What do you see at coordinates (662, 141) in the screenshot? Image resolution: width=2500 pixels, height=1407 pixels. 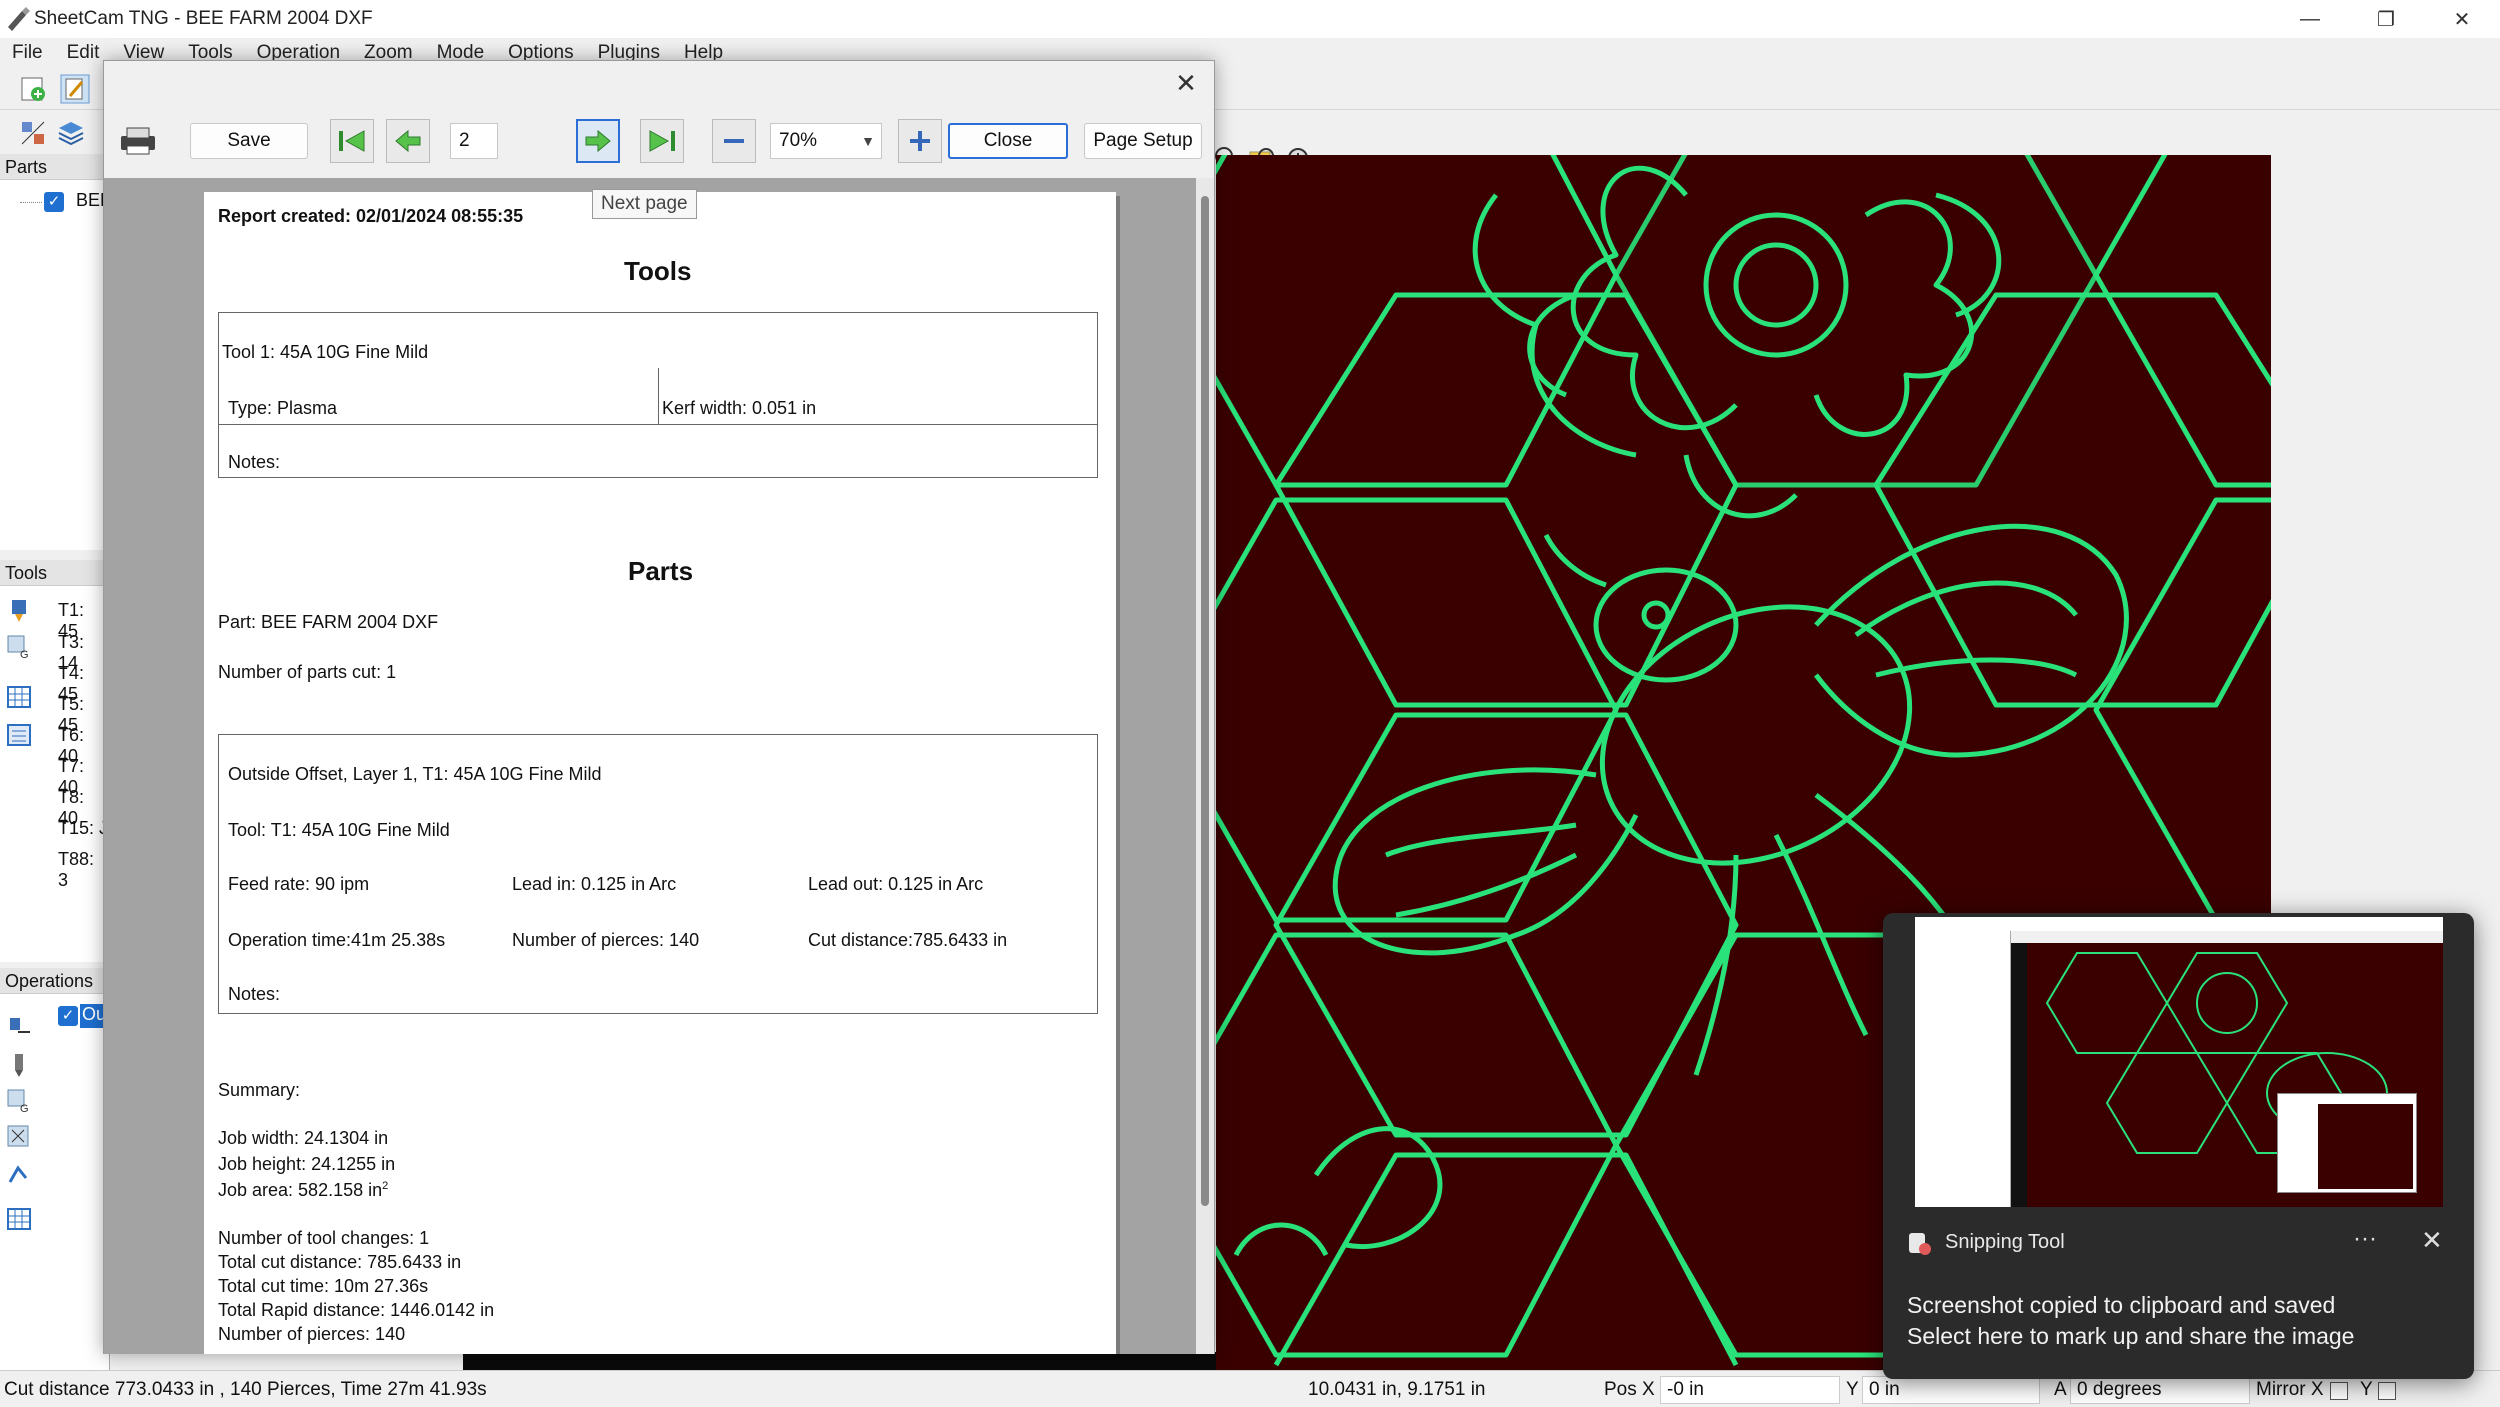 I see `last-page-button` at bounding box center [662, 141].